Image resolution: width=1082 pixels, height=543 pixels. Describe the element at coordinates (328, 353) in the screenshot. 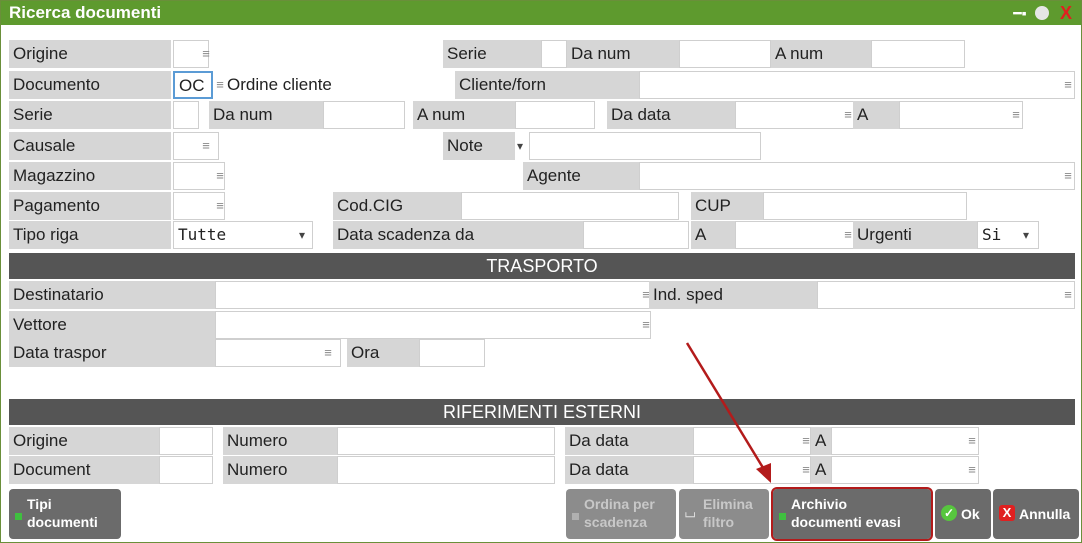

I see `data-traspor-lookup-icon: ≡` at that location.